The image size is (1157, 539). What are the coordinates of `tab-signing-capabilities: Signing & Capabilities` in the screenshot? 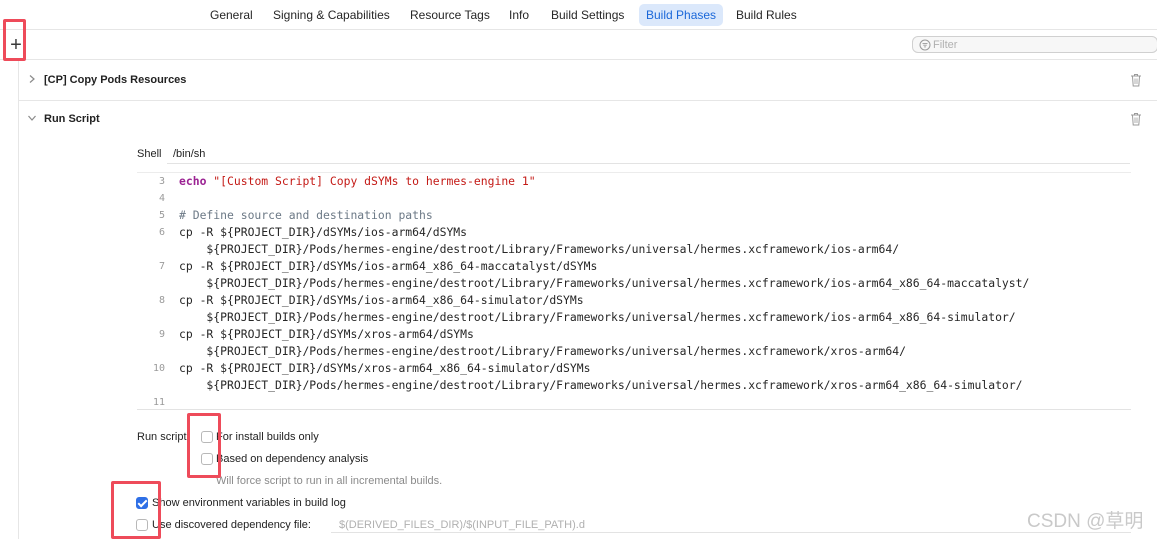 It's located at (331, 15).